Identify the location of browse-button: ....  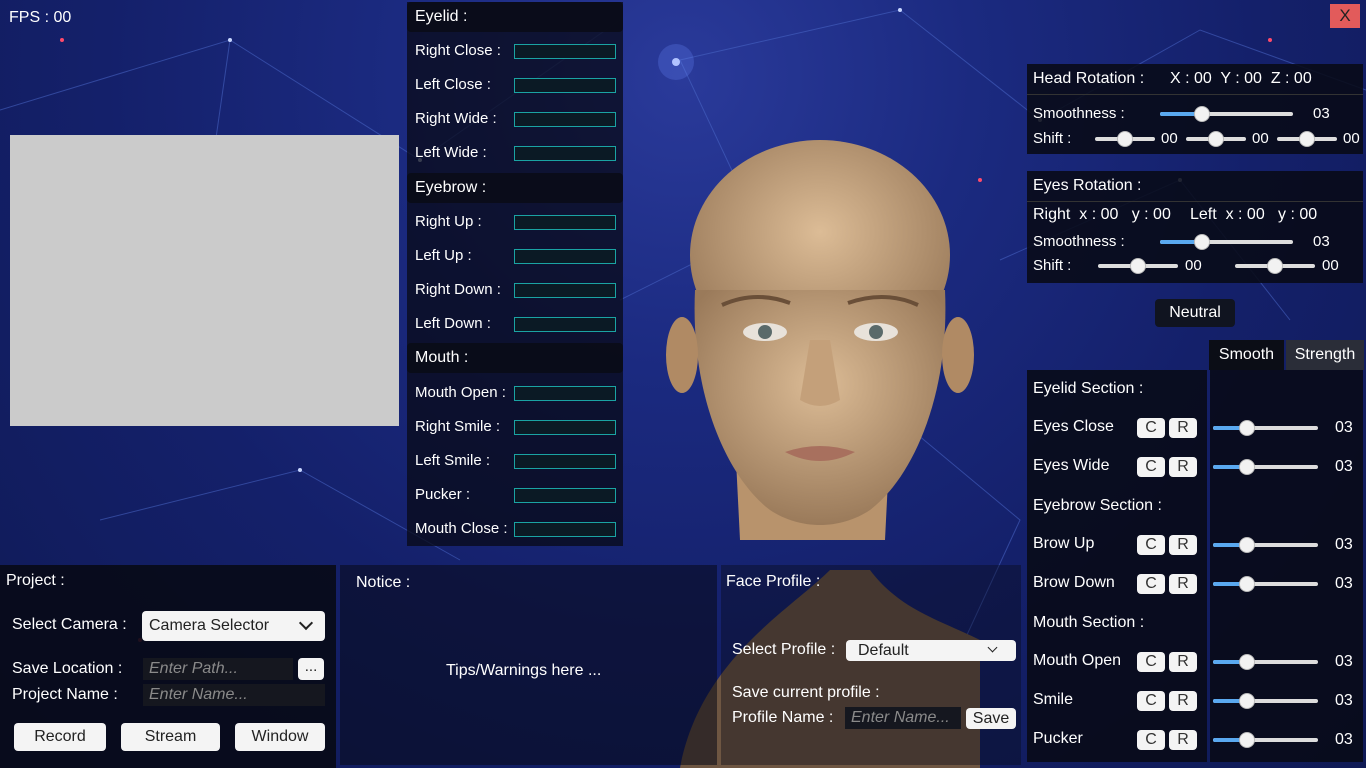
(311, 669).